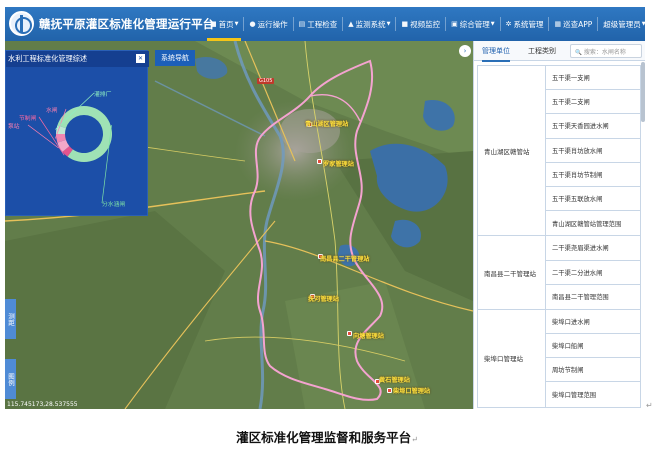 This screenshot has height=467, width=654. I want to click on group-name: 青山湖区赣管站, so click(512, 151).